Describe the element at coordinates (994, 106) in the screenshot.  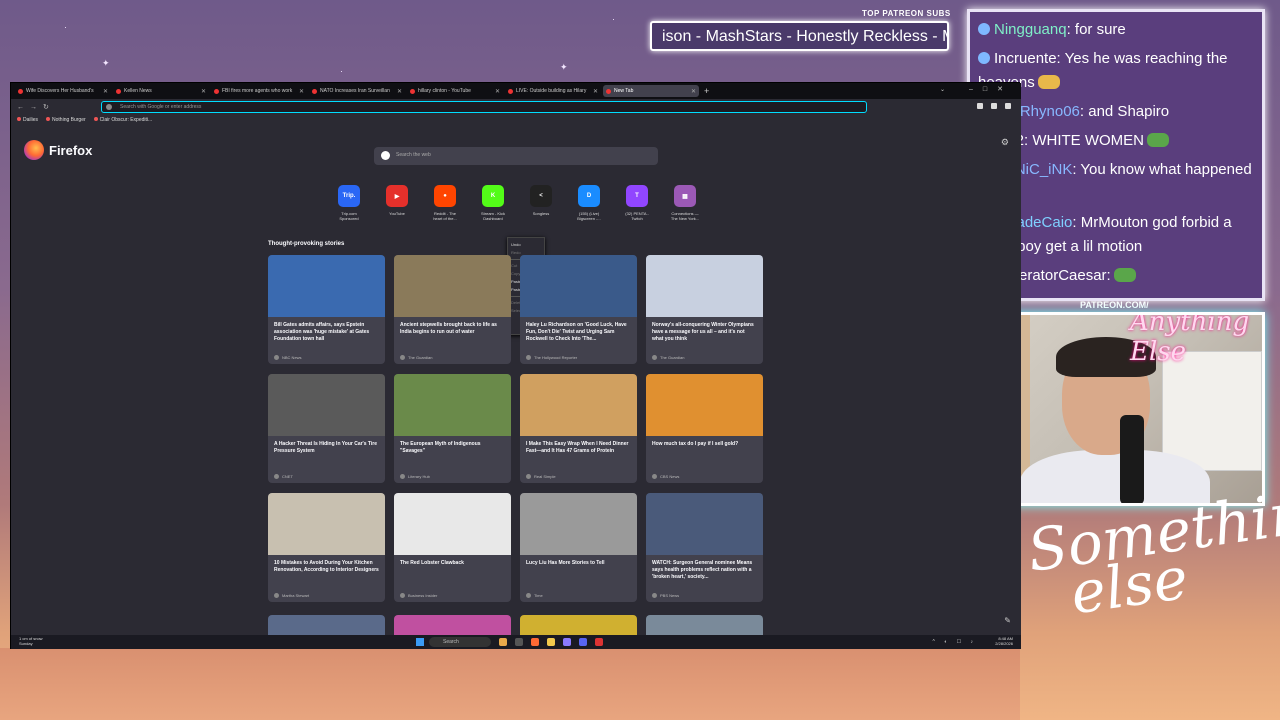
I see `account-icon` at that location.